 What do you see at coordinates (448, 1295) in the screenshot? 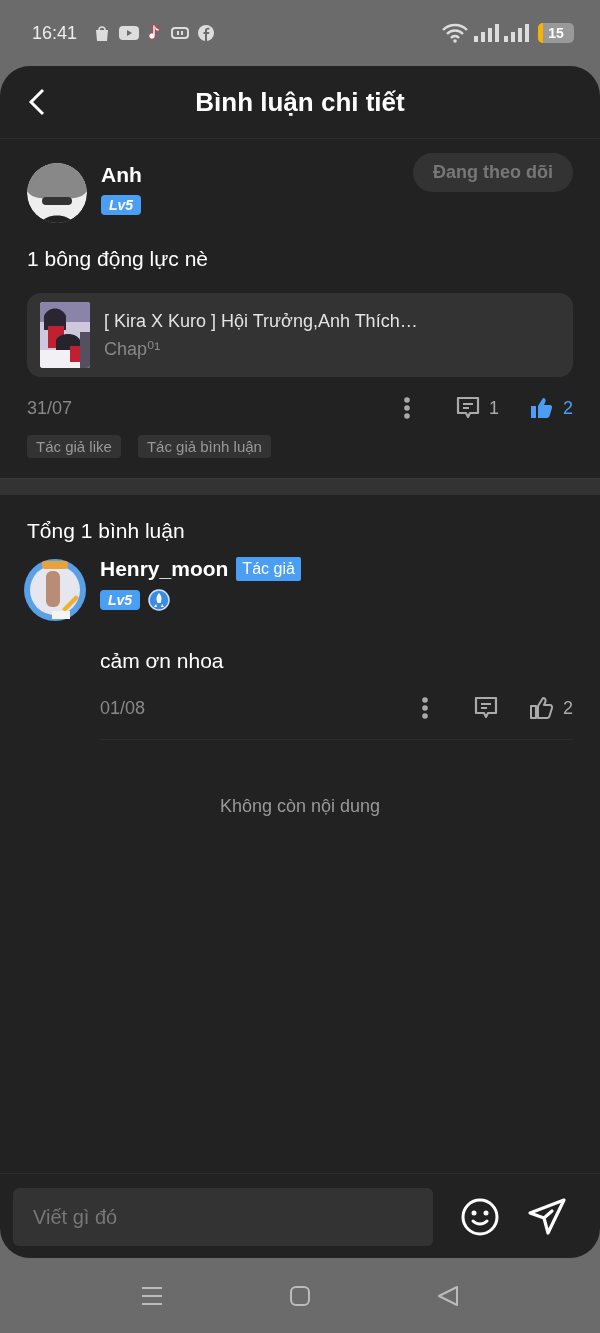
I see `back-triangle-icon` at bounding box center [448, 1295].